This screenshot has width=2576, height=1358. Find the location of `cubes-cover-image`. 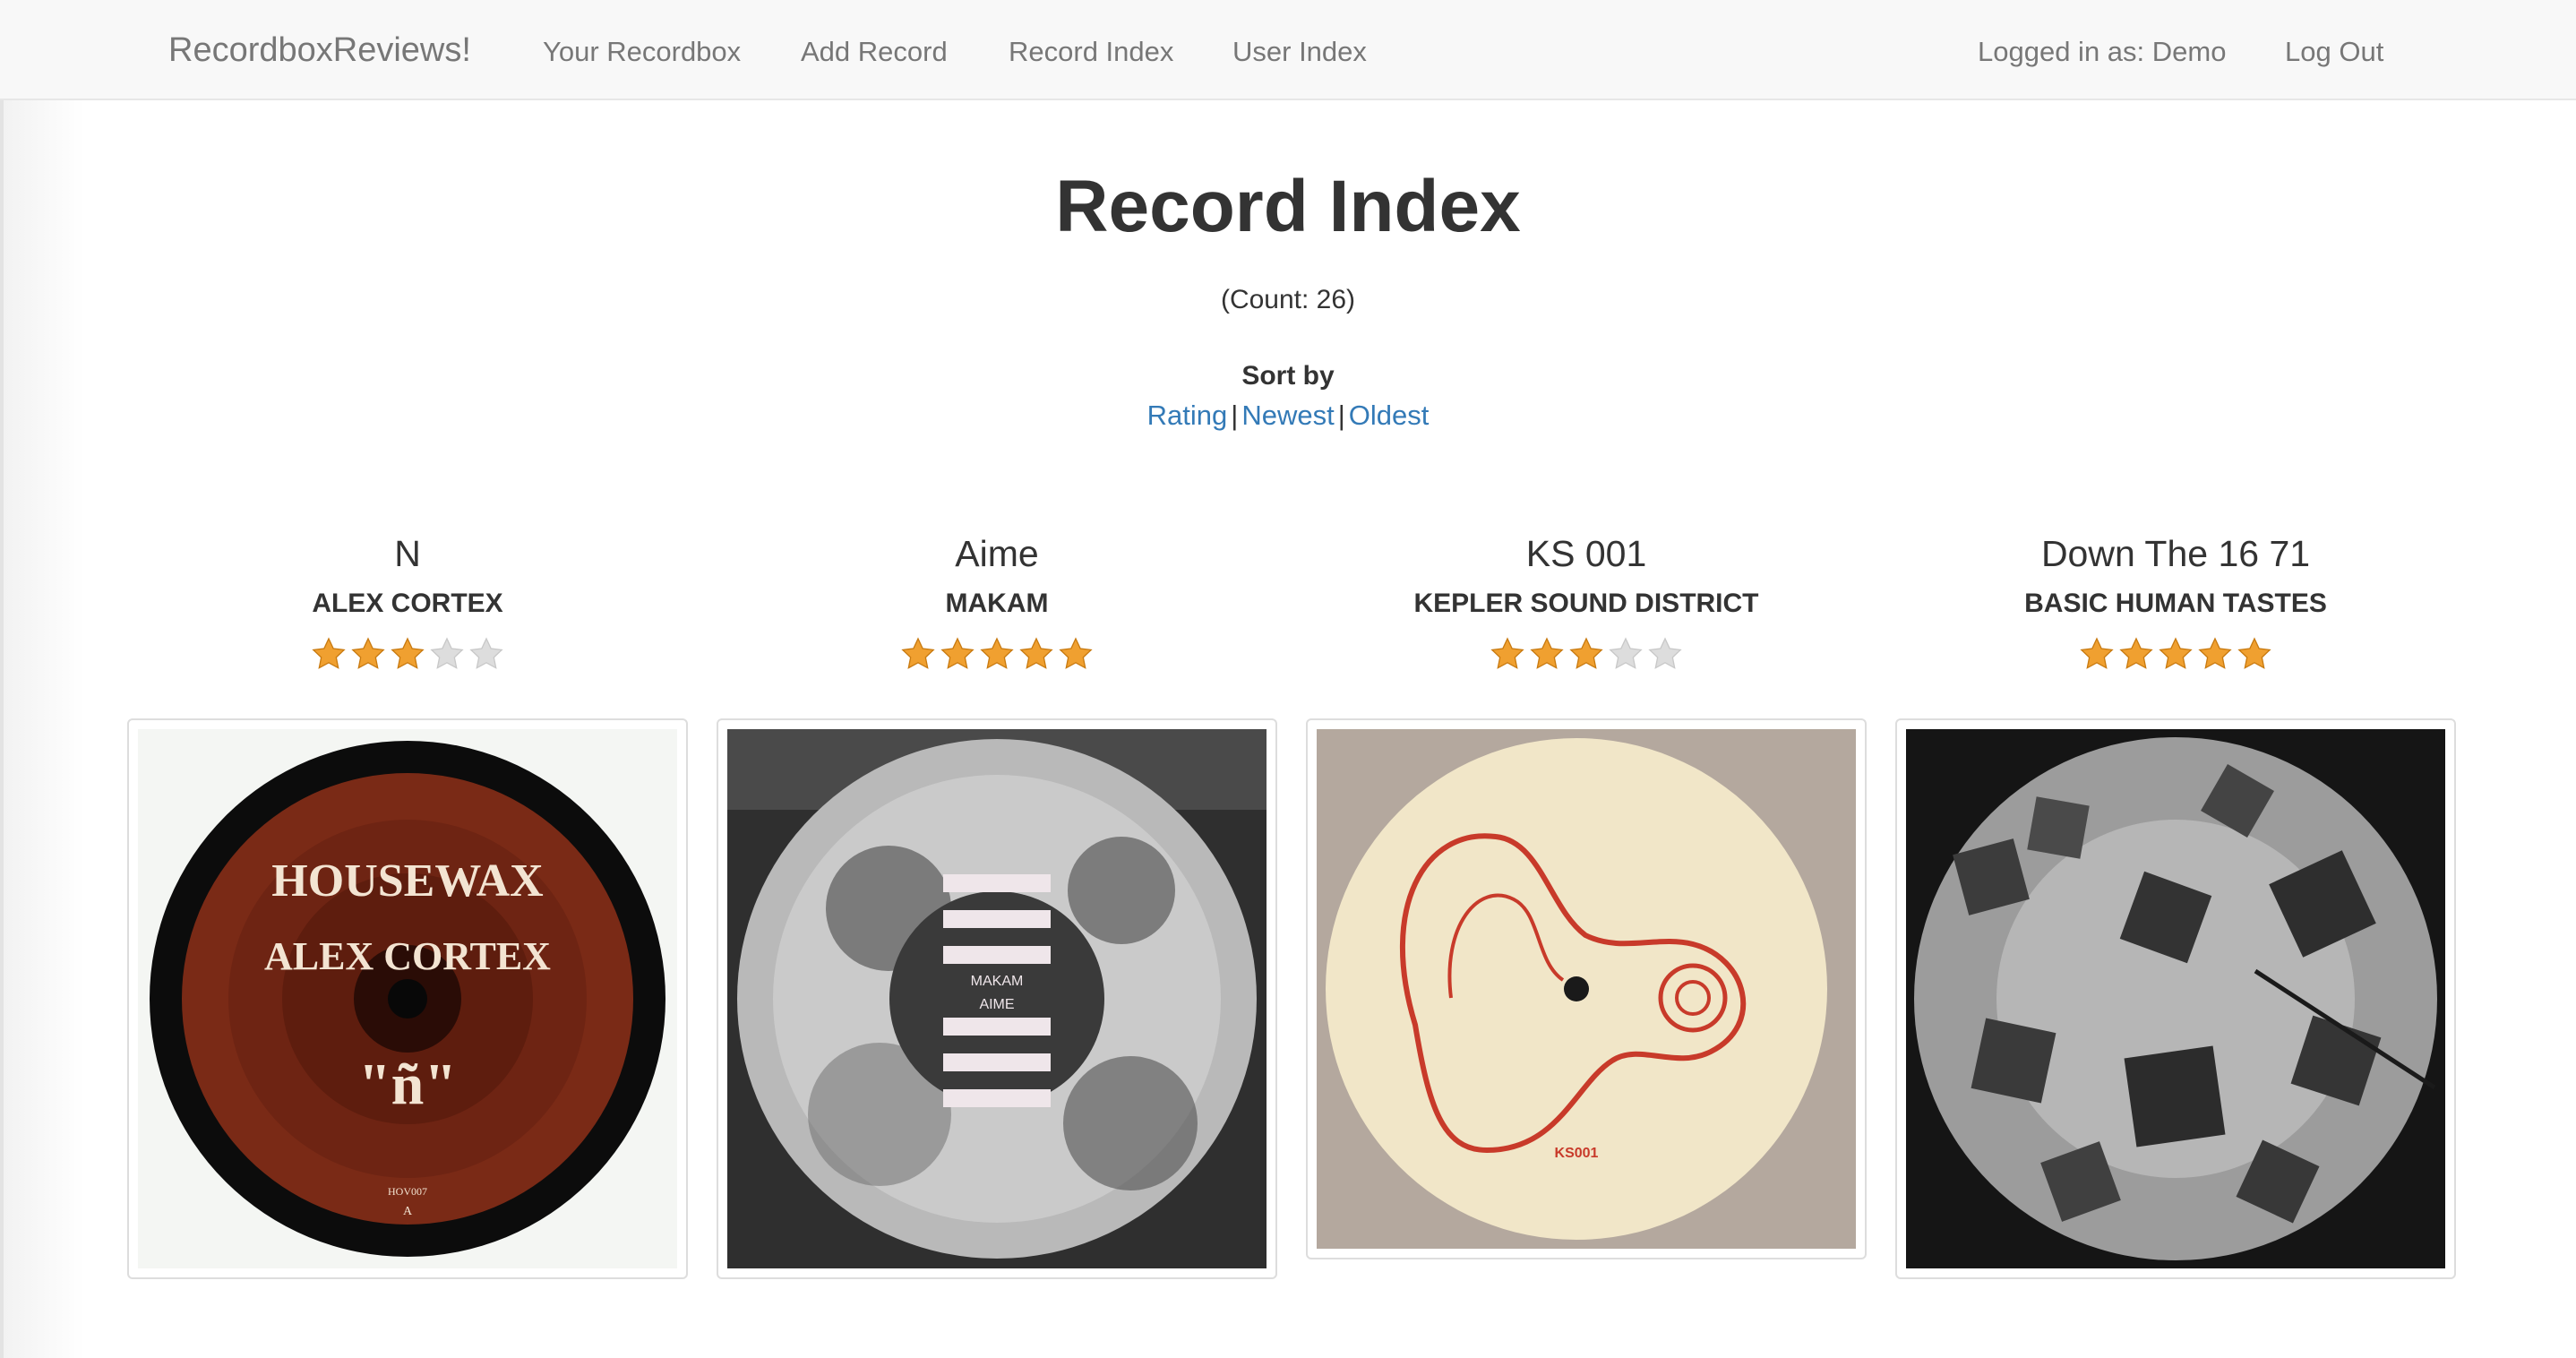

cubes-cover-image is located at coordinates (2175, 999).